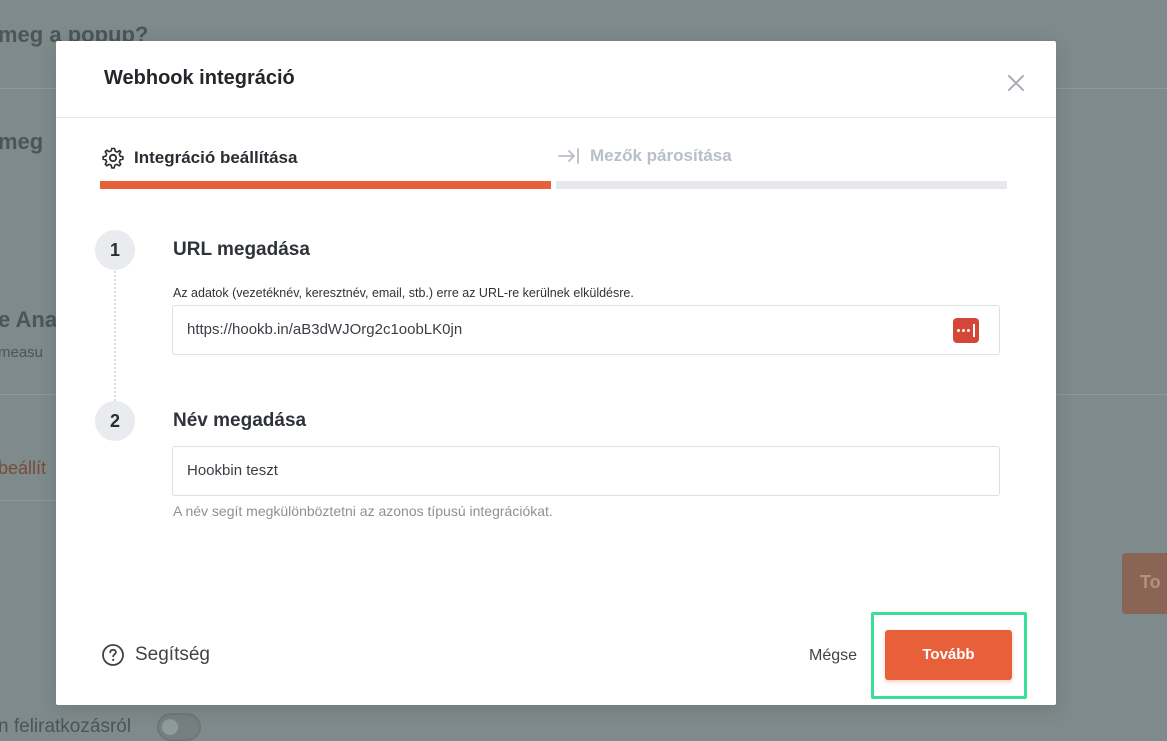  What do you see at coordinates (325, 329) in the screenshot?
I see `url-input-value: https://hookb.in/aB3dWJOrg2c1oobLK0jn` at bounding box center [325, 329].